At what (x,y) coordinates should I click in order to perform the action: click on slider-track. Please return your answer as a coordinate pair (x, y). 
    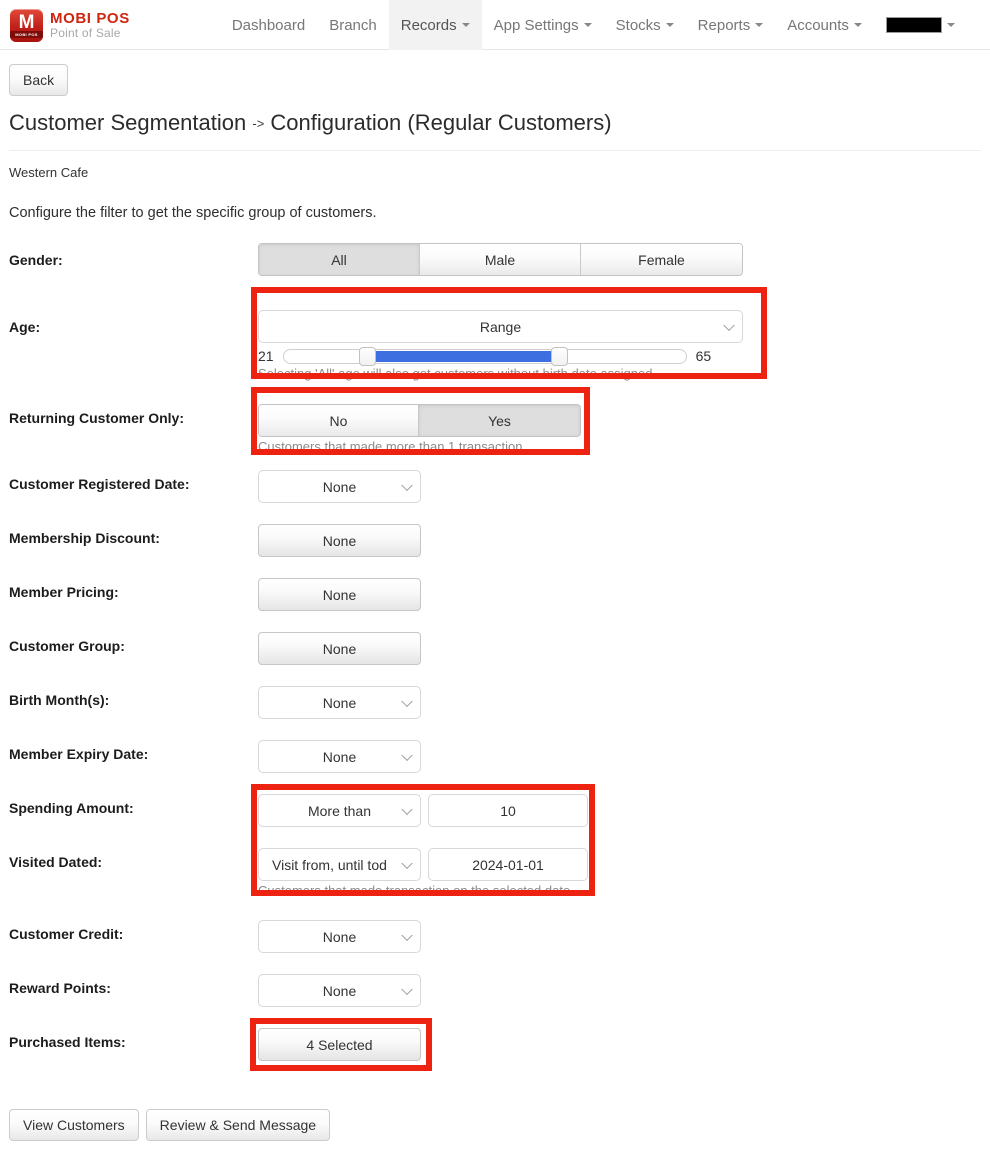
    Looking at the image, I should click on (484, 356).